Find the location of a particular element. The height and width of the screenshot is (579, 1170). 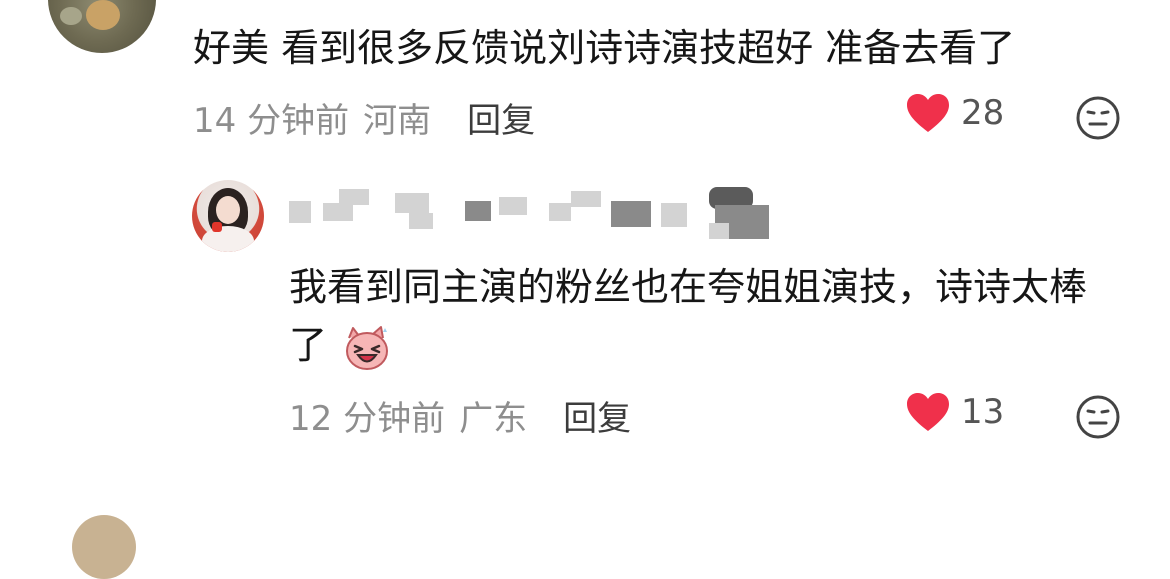

comment-meta: 14 分钟前 河南 回复 is located at coordinates (364, 117).